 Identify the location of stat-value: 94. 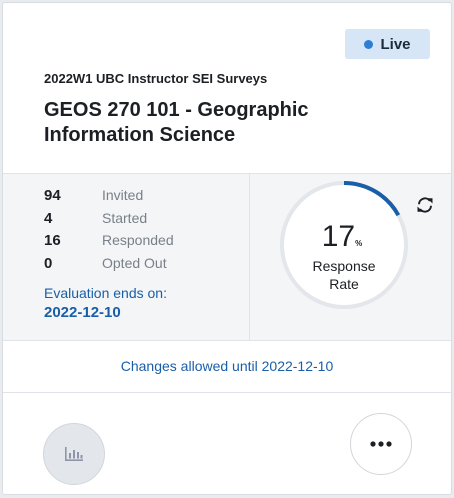
(52, 195).